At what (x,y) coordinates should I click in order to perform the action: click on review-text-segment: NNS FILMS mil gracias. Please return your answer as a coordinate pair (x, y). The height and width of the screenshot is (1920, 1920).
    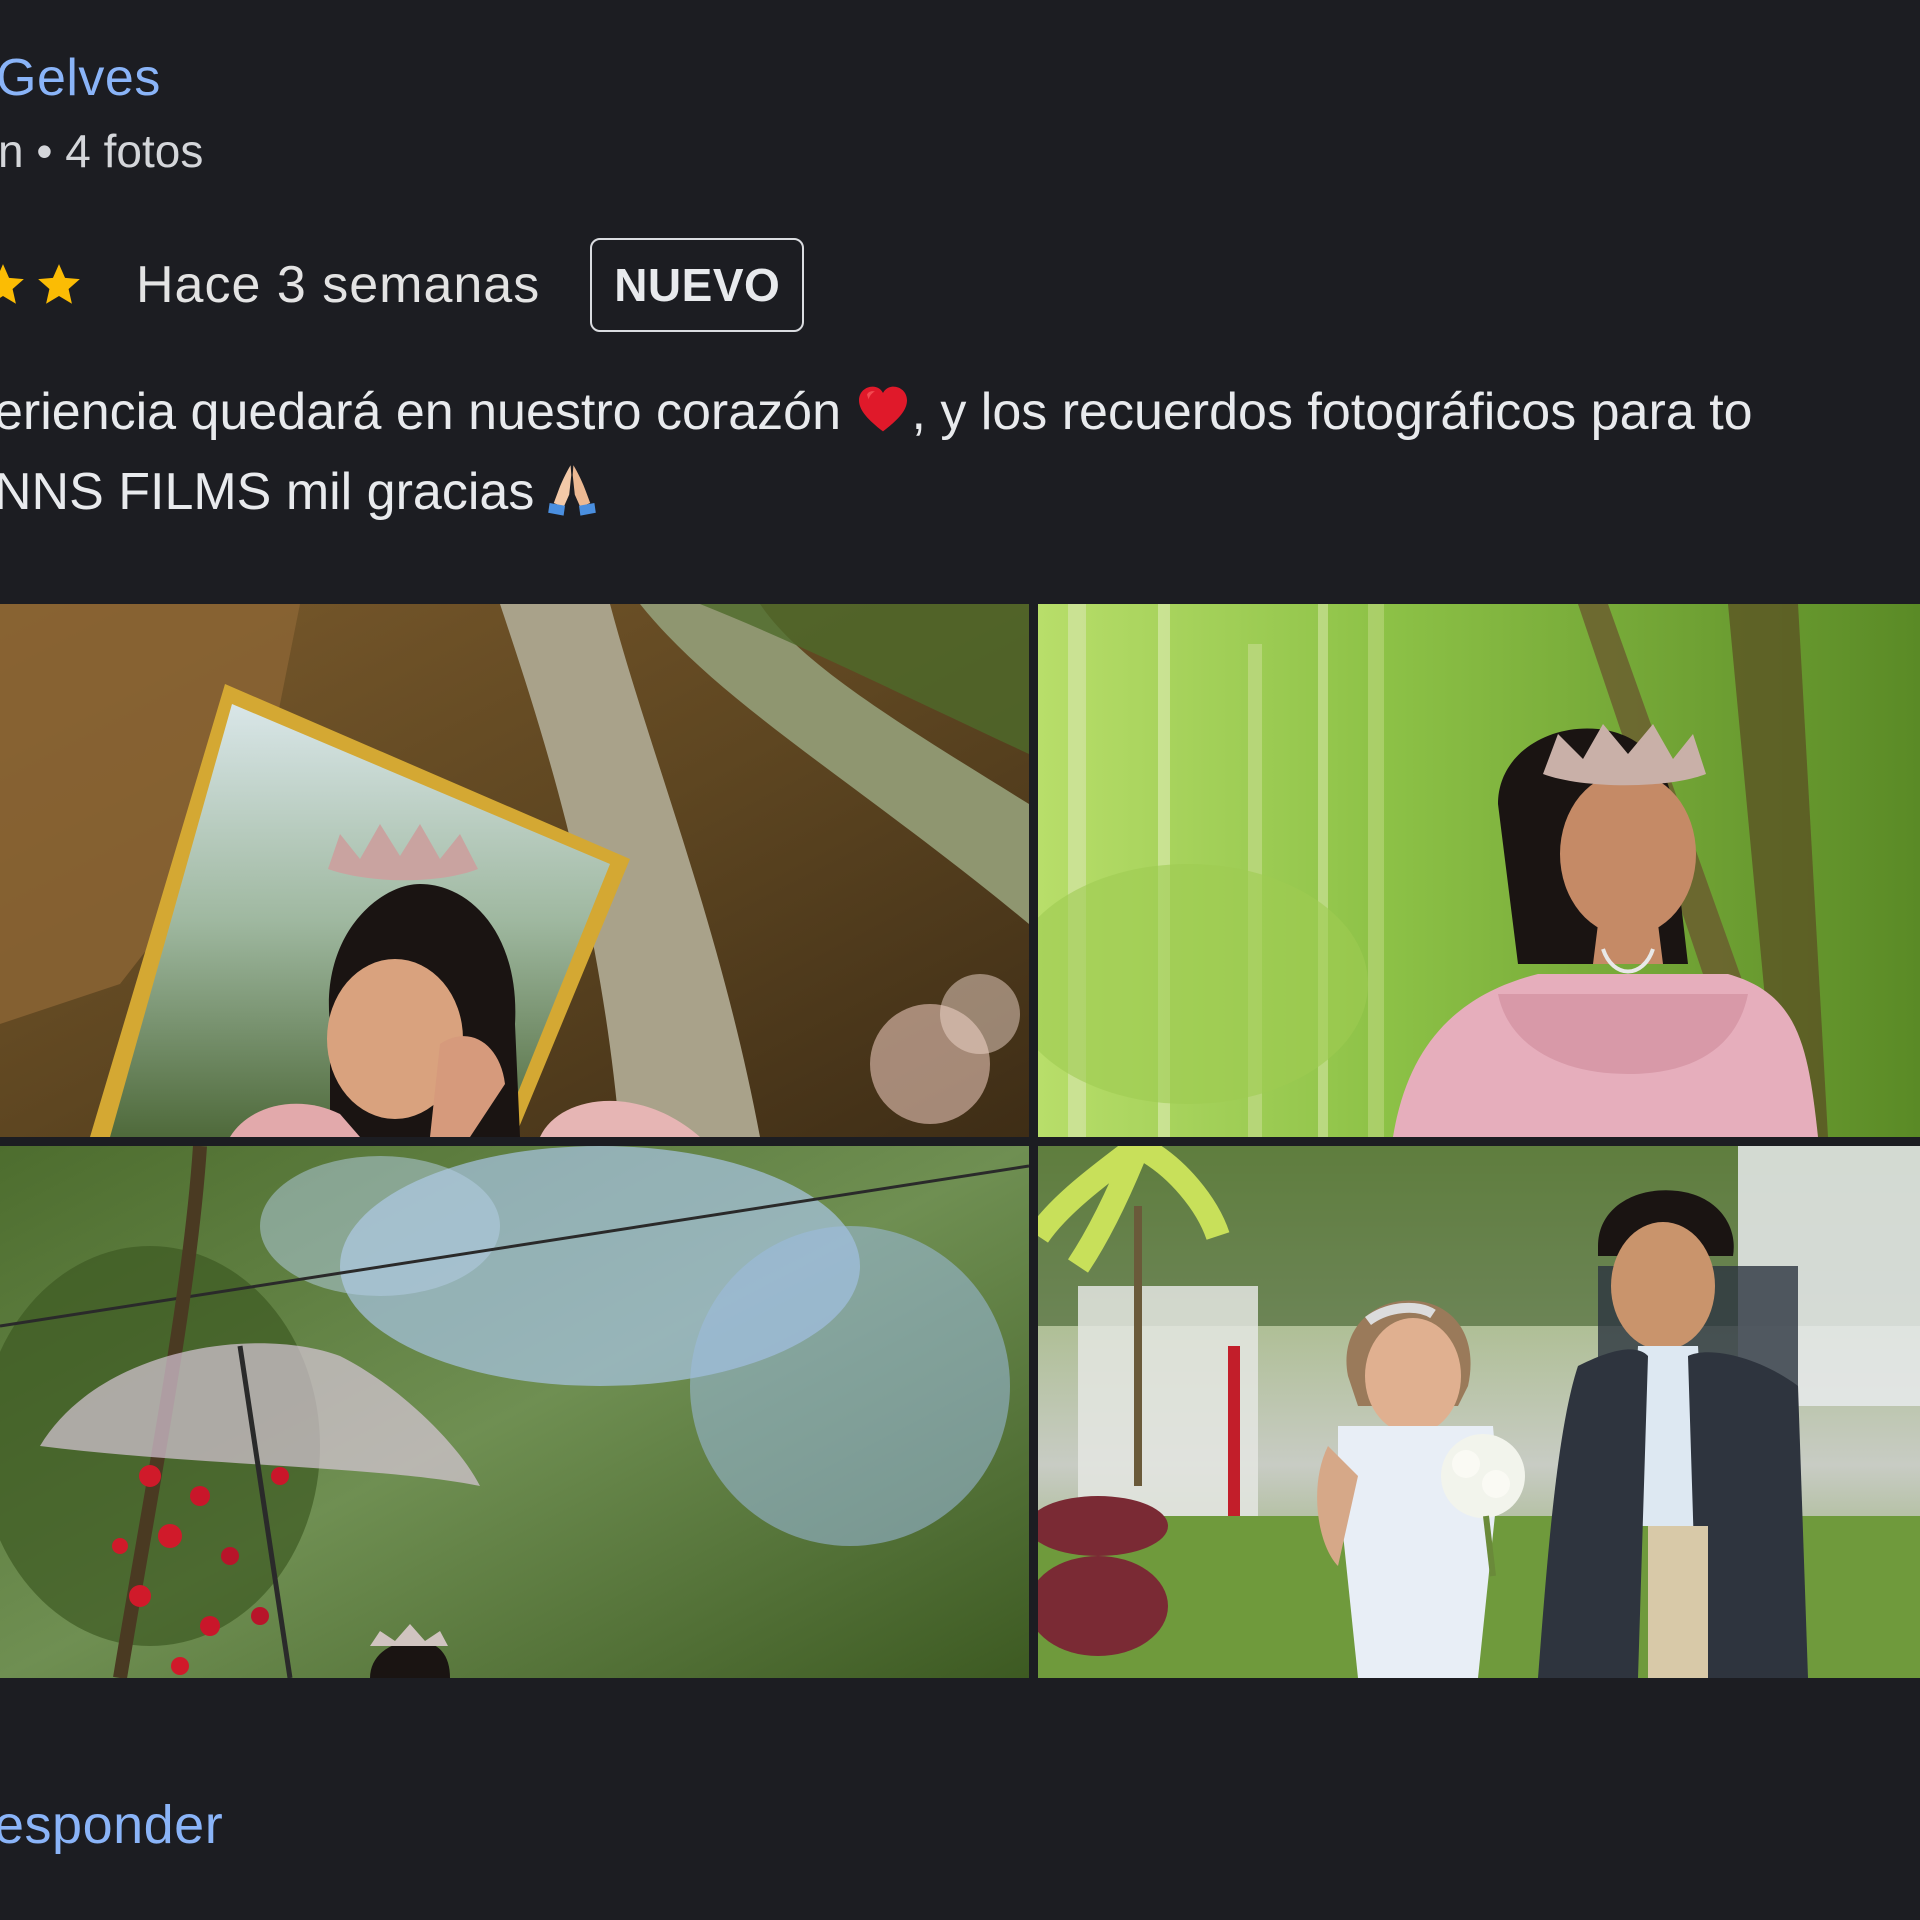
    Looking at the image, I should click on (267, 492).